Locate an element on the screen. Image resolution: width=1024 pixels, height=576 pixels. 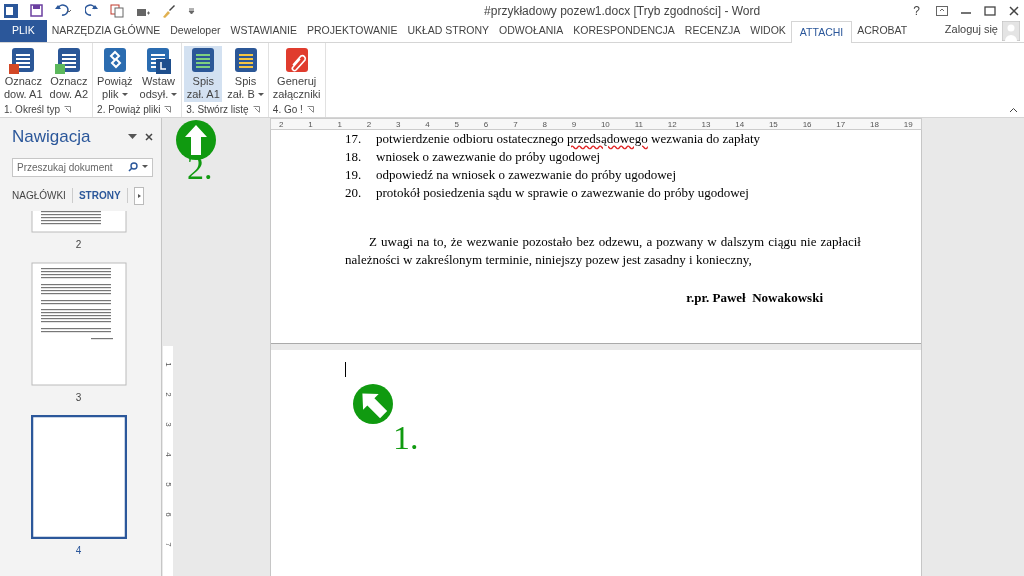
list-number: 18. is located at coordinates (354, 157).